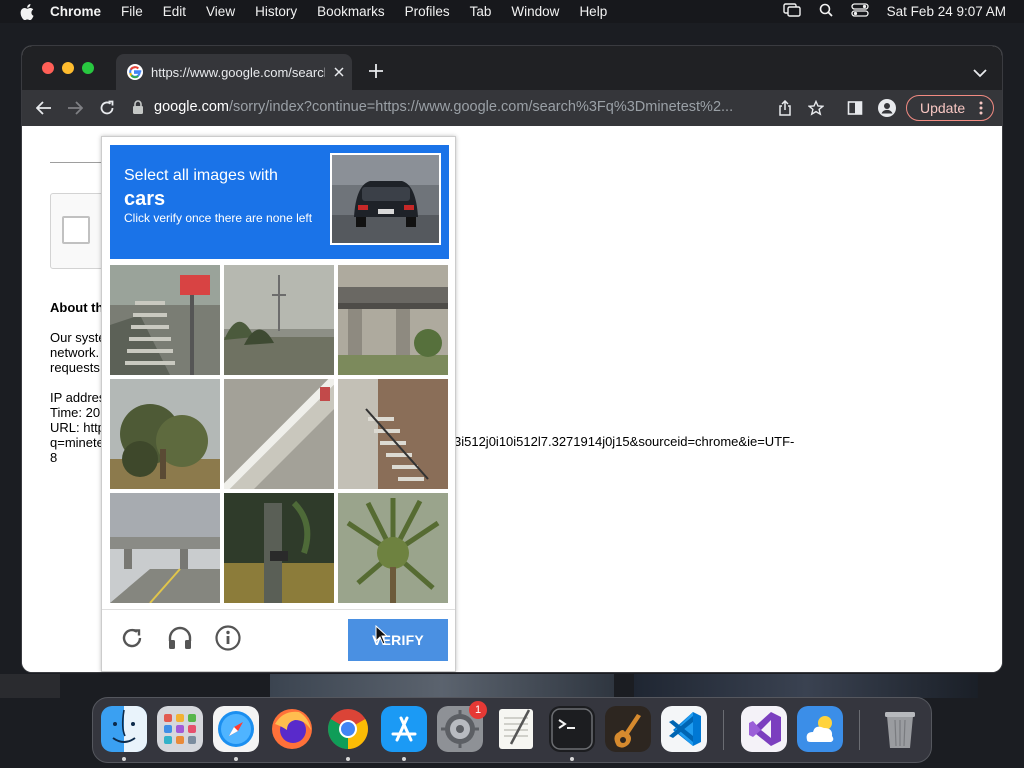  Describe the element at coordinates (684, 729) in the screenshot. I see `vscode-icon` at that location.